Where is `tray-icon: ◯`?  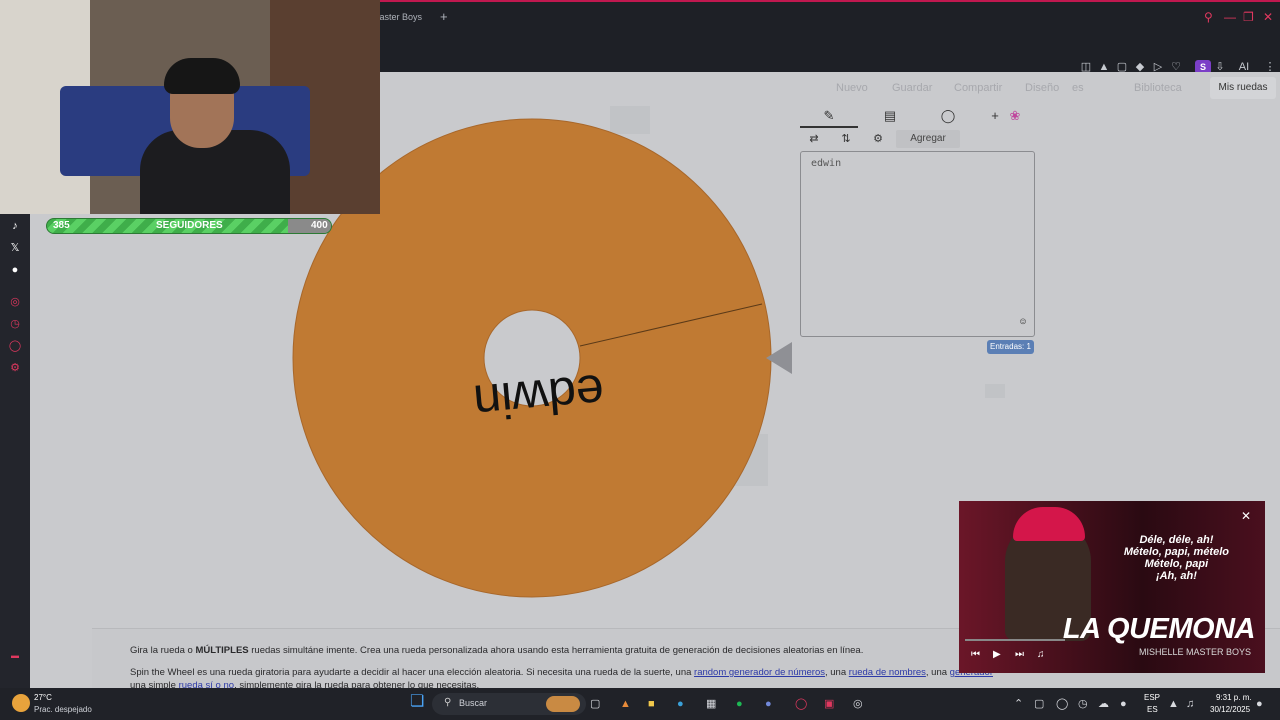
tray-icon: ◯ is located at coordinates (1062, 704).